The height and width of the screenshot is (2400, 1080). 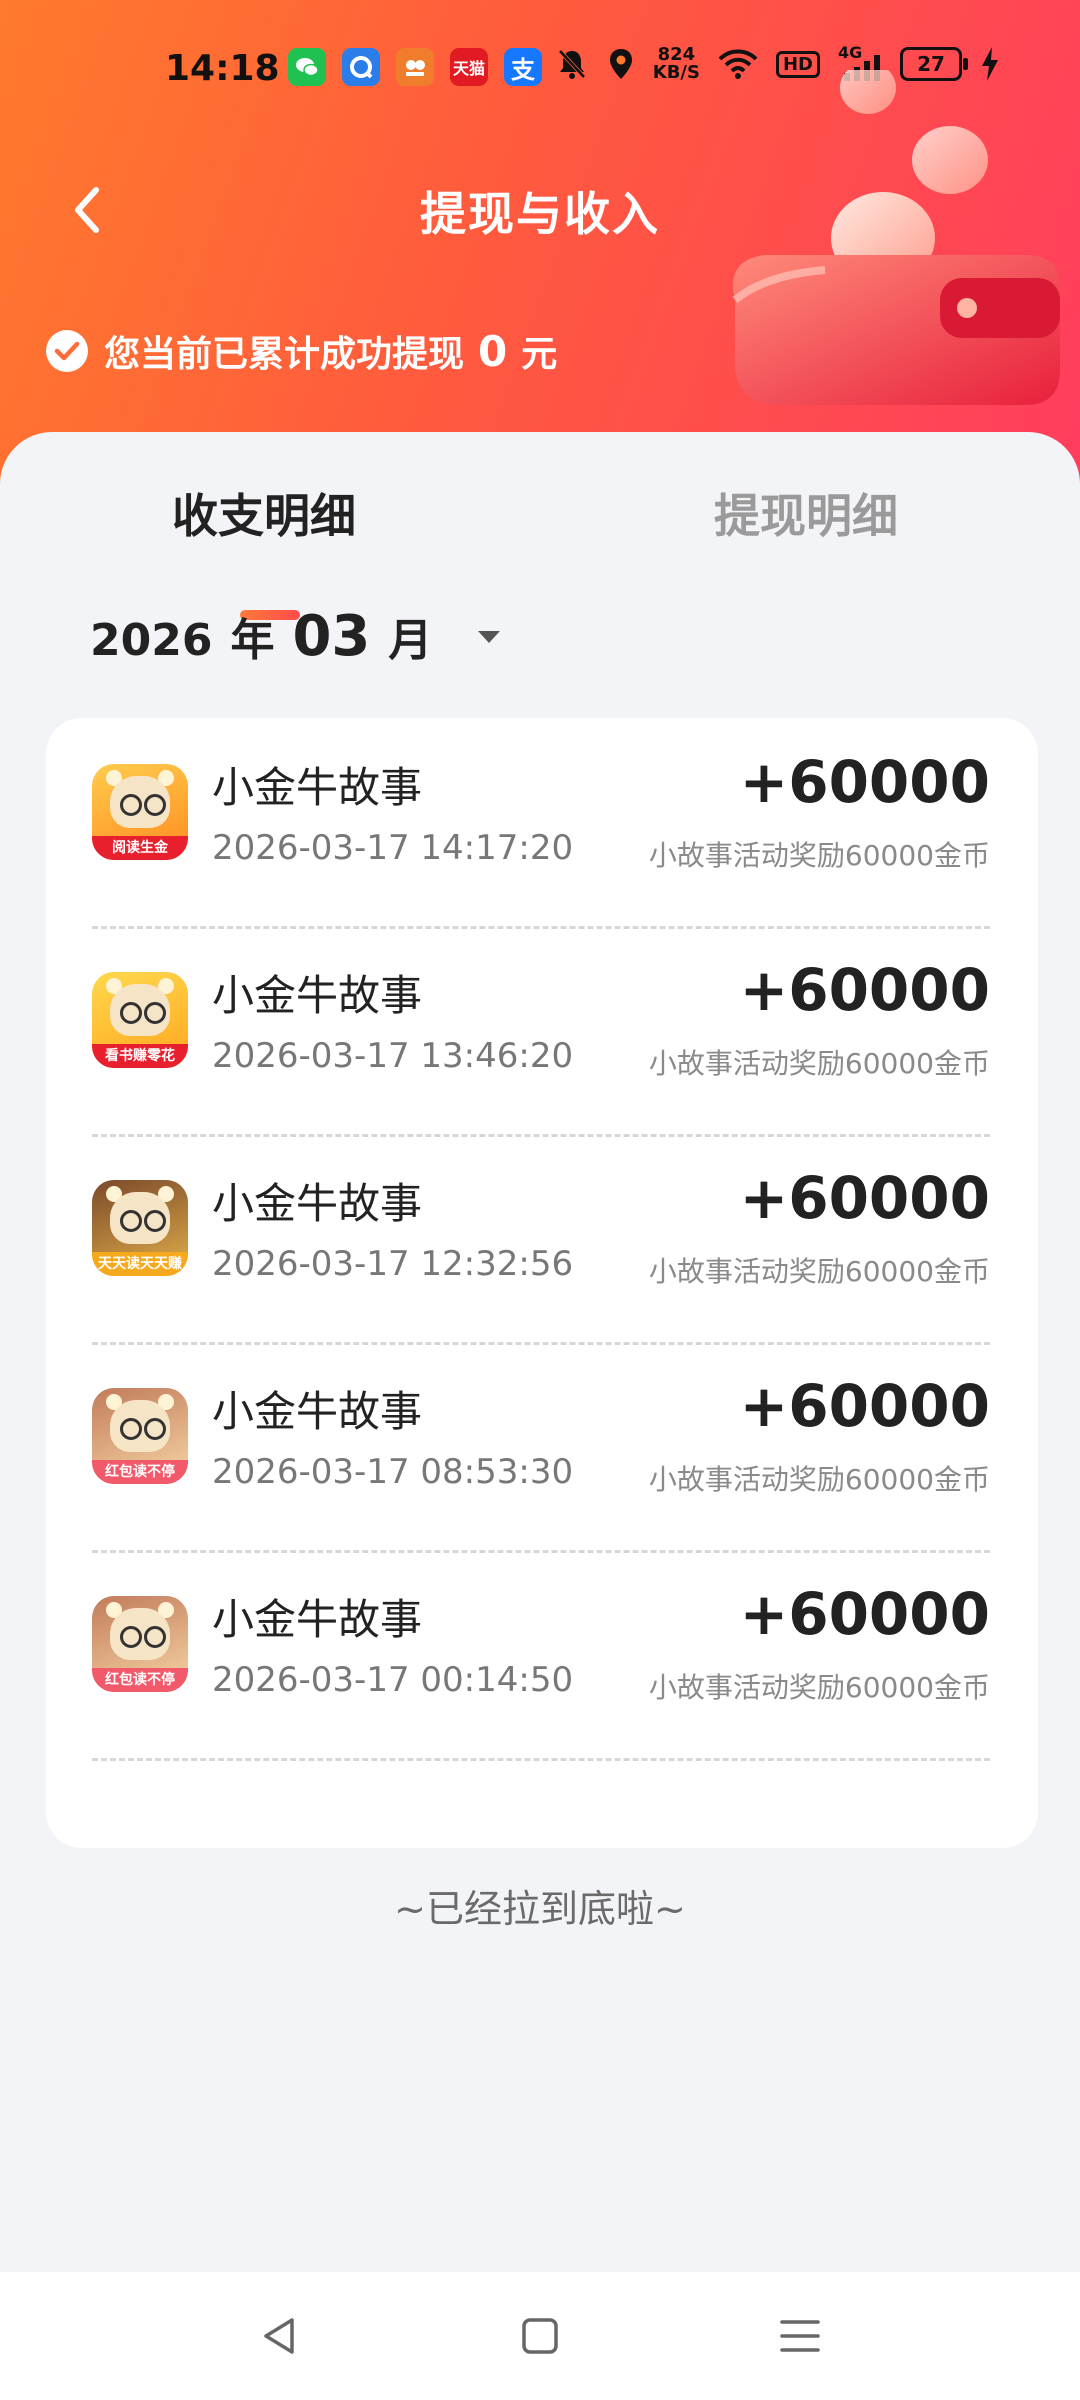 What do you see at coordinates (540, 1909) in the screenshot?
I see `end-of-list-text: ~已经拉到底啦~` at bounding box center [540, 1909].